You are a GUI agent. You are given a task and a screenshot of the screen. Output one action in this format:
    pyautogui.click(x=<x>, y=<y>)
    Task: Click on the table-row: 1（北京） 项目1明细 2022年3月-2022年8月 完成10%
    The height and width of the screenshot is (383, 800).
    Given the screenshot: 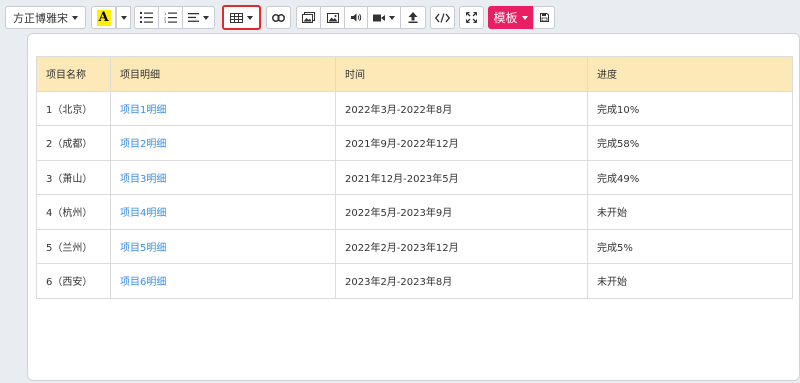 What is the action you would take?
    pyautogui.click(x=414, y=108)
    